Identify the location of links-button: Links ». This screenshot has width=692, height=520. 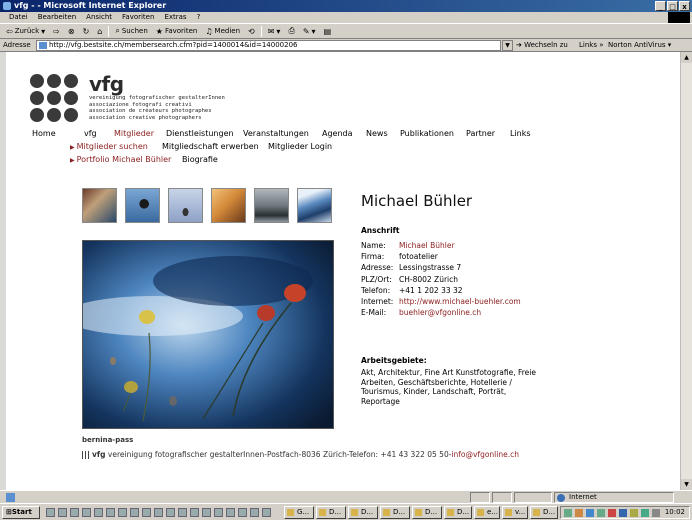
(591, 45).